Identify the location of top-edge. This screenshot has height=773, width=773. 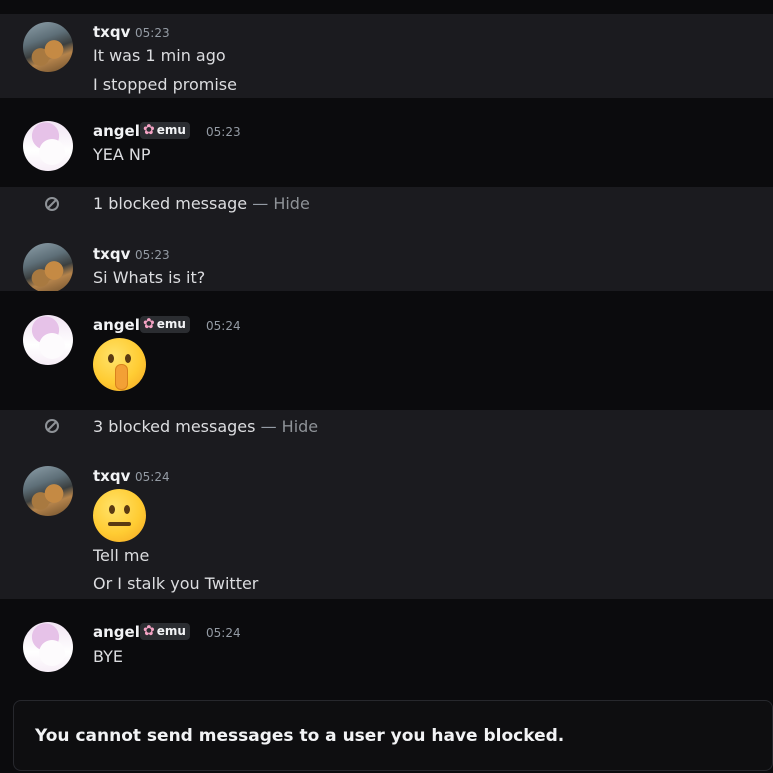
(386, 7).